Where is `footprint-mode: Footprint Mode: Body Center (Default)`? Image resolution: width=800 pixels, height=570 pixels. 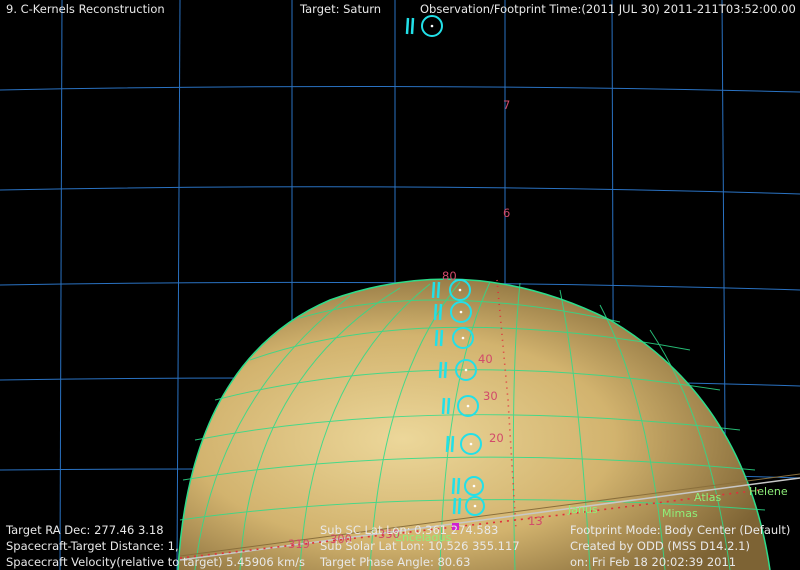
footprint-mode: Footprint Mode: Body Center (Default) is located at coordinates (680, 530).